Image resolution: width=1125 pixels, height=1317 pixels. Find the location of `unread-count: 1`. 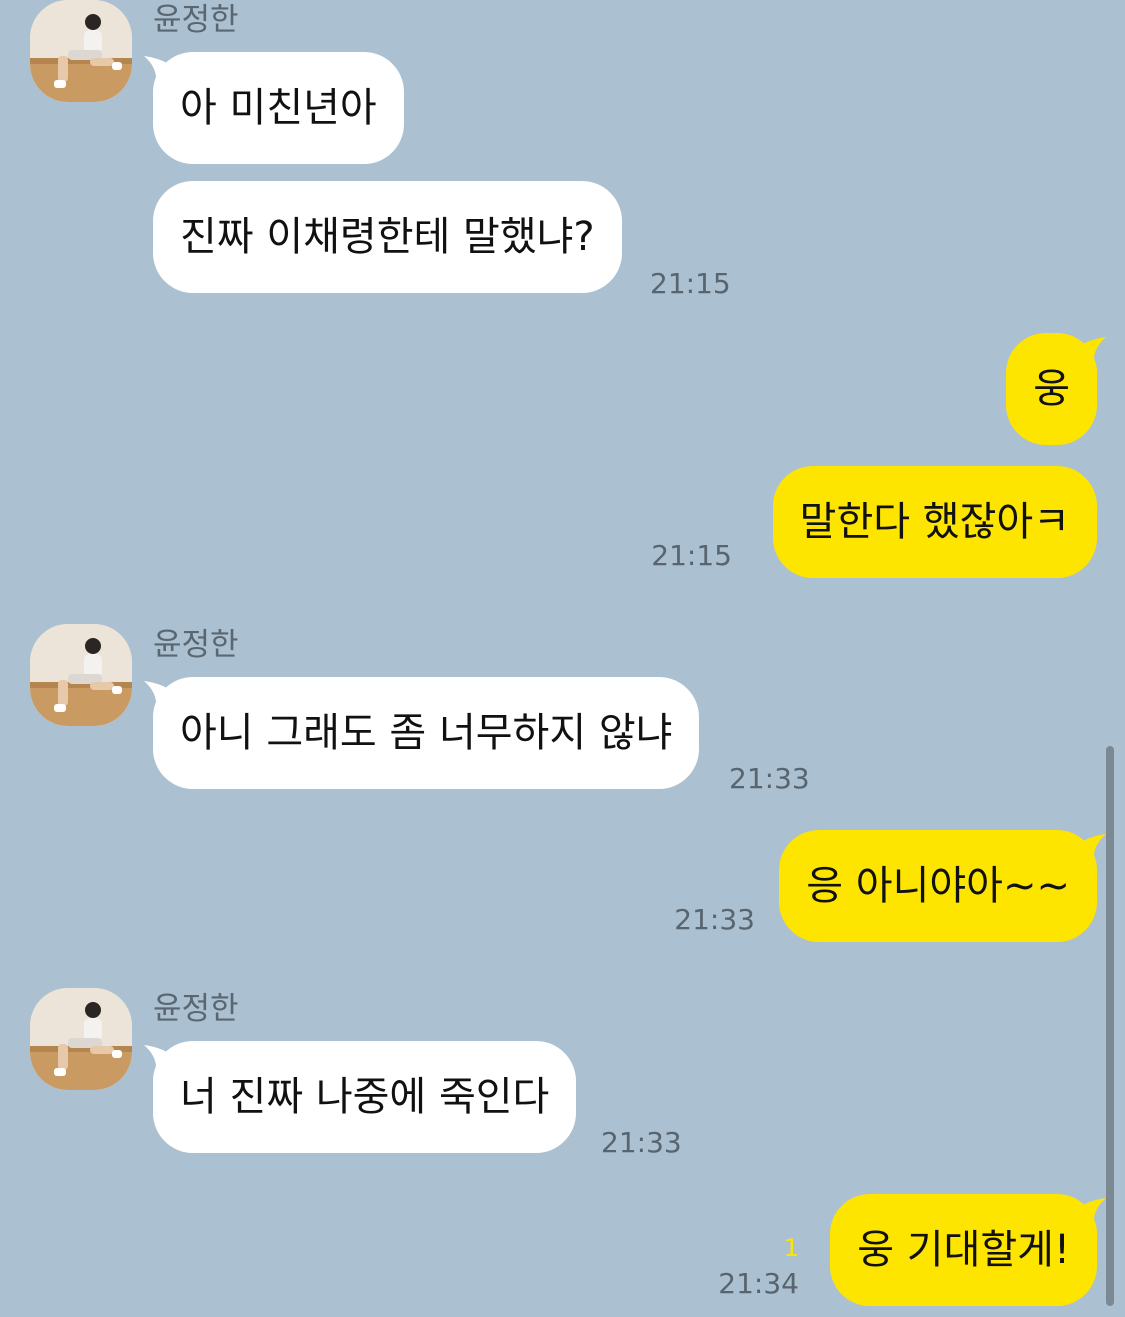

unread-count: 1 is located at coordinates (791, 1248).